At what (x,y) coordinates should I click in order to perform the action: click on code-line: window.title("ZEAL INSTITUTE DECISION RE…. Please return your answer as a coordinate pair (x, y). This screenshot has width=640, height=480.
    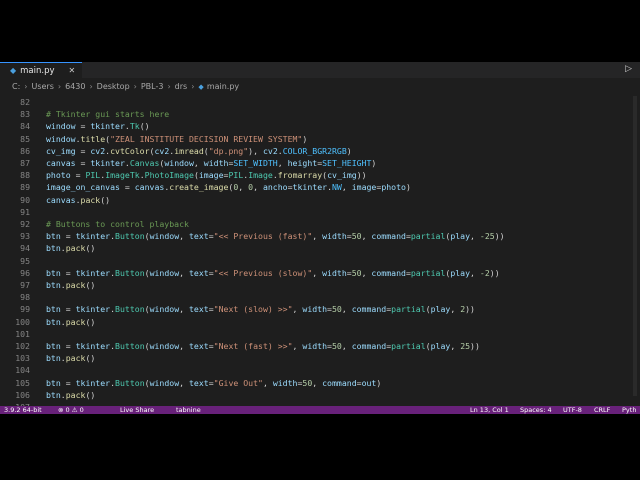
    Looking at the image, I should click on (176, 139).